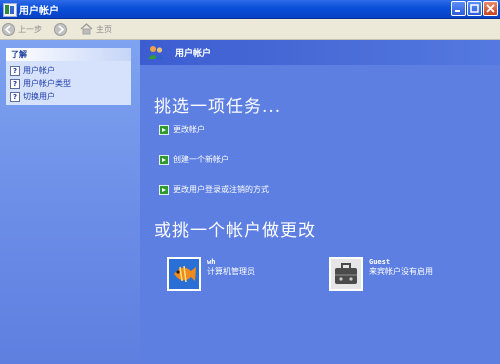  Describe the element at coordinates (231, 271) in the screenshot. I see `account-type: 计算机管理员` at that location.